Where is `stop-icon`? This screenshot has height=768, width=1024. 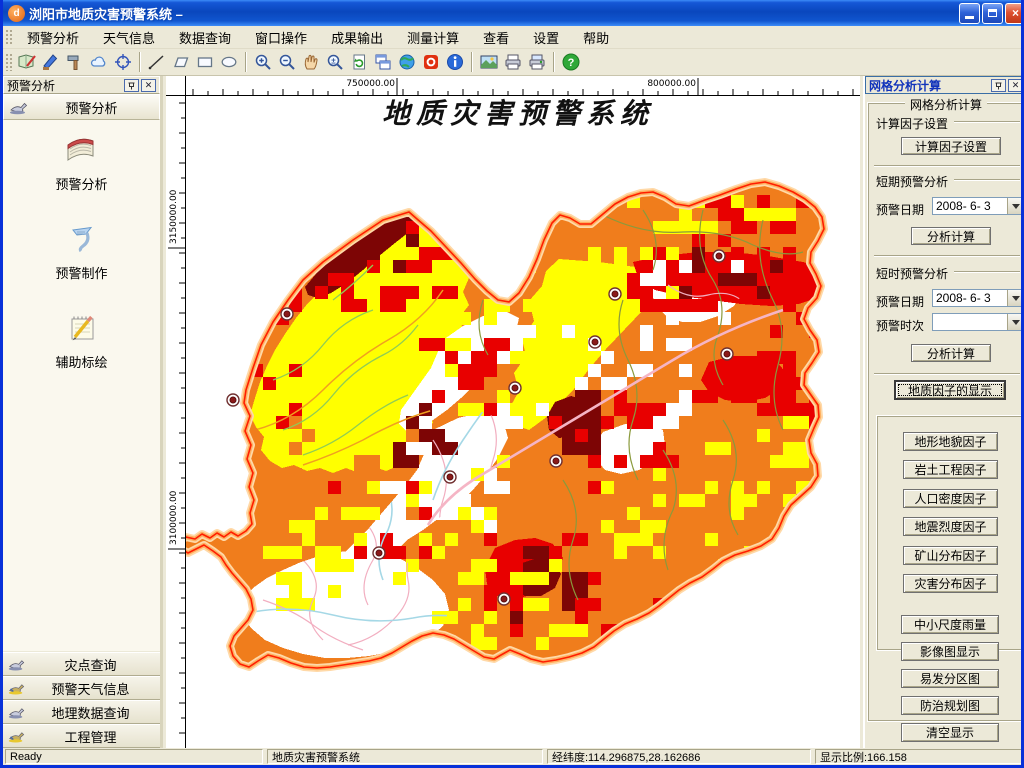
stop-icon is located at coordinates (431, 62).